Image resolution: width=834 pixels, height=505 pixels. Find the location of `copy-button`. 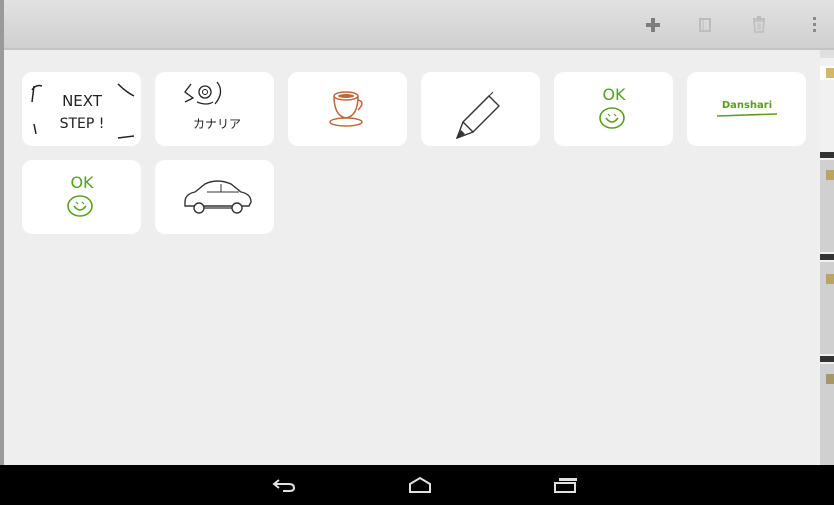

copy-button is located at coordinates (705, 25).